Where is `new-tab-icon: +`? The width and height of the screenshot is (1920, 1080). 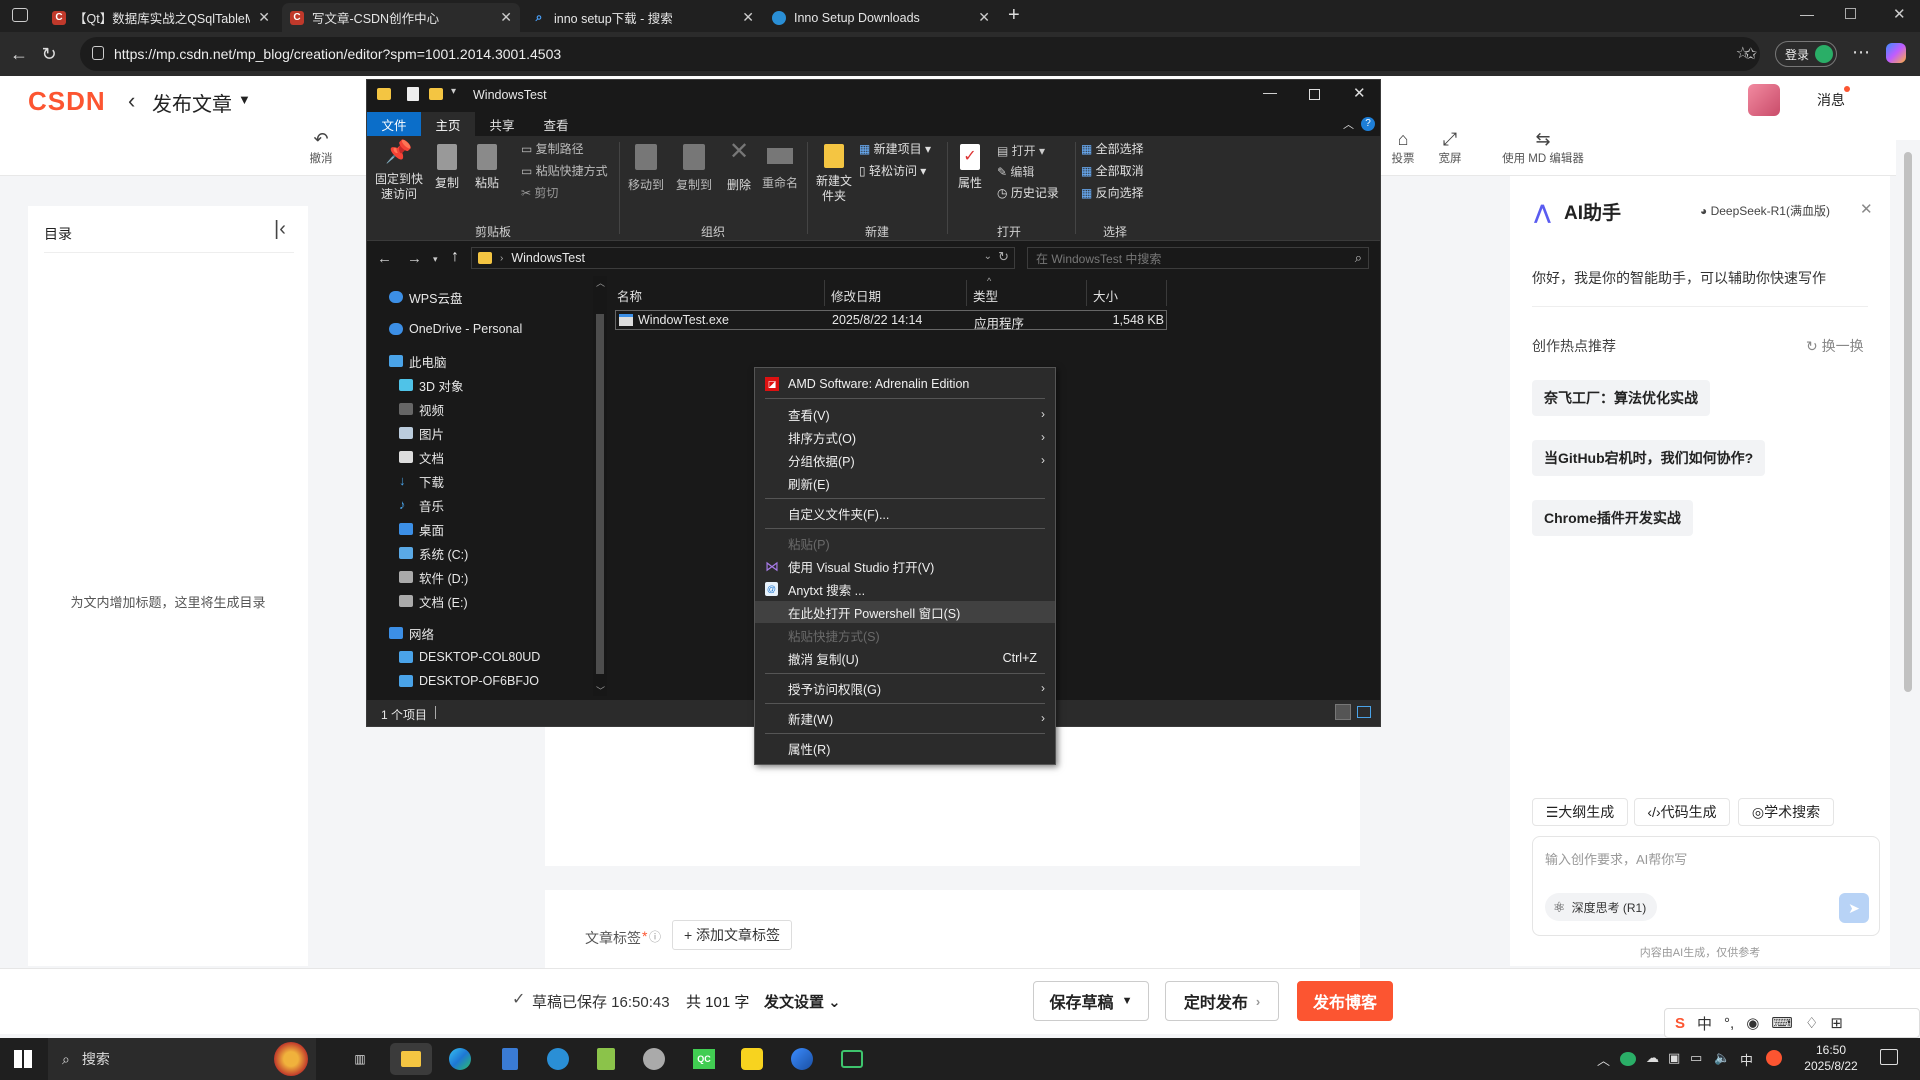 new-tab-icon: + is located at coordinates (1014, 15).